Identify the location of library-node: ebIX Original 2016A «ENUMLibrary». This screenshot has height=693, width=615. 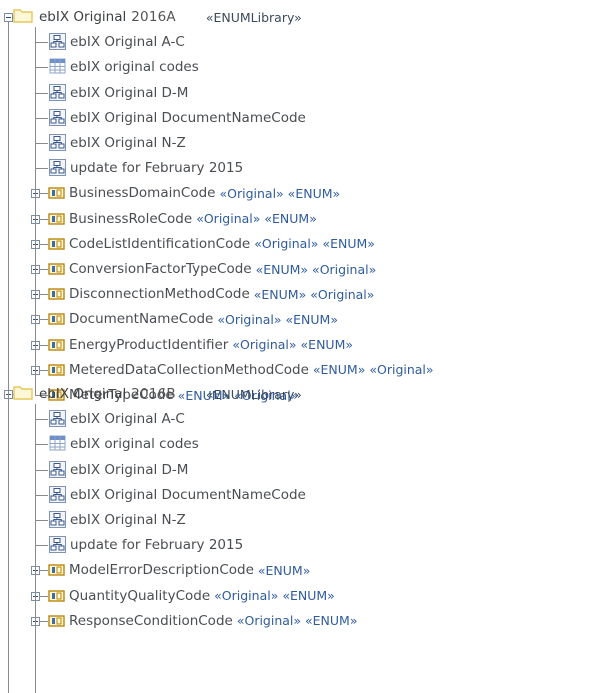
(170, 17).